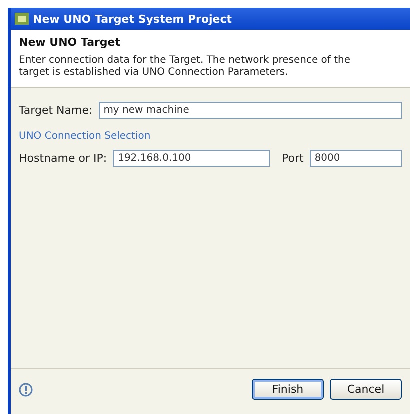  Describe the element at coordinates (63, 158) in the screenshot. I see `field-label: Hostname or IP:` at that location.